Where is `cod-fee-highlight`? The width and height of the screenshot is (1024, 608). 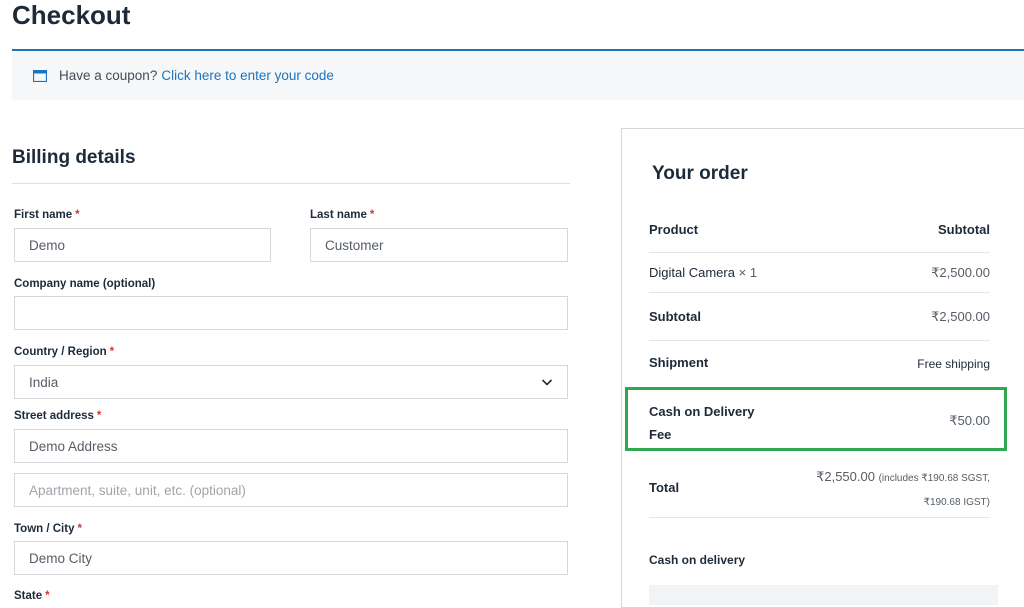 cod-fee-highlight is located at coordinates (816, 419).